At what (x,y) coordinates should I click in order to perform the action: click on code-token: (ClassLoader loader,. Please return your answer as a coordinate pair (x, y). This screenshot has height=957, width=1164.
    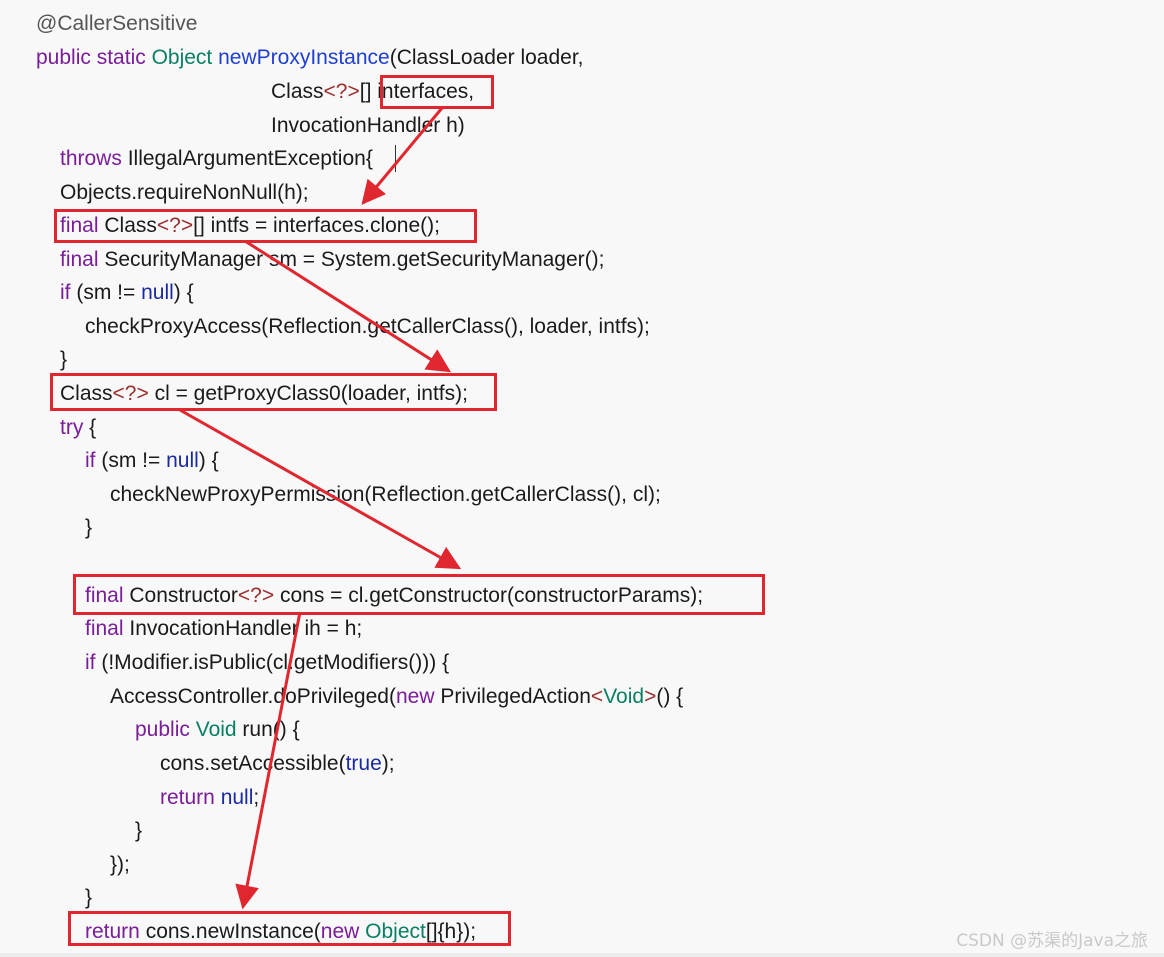
    Looking at the image, I should click on (486, 57).